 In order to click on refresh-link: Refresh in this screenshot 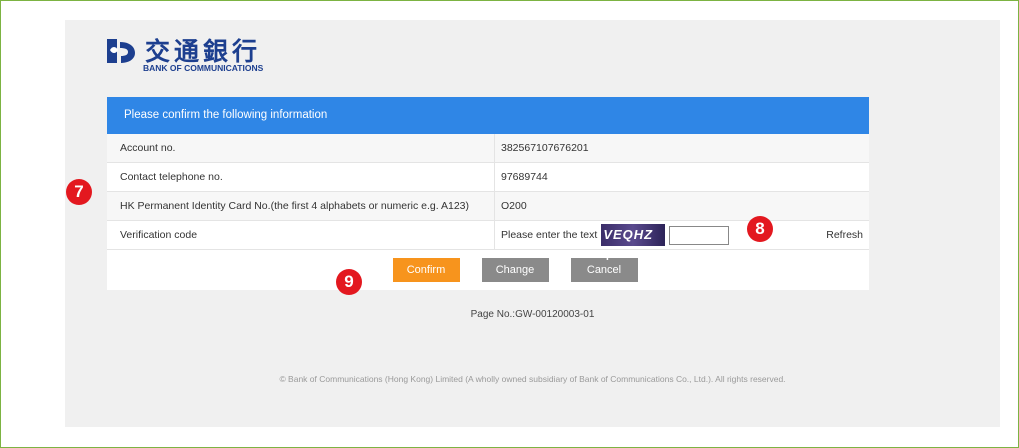, I will do `click(844, 235)`.